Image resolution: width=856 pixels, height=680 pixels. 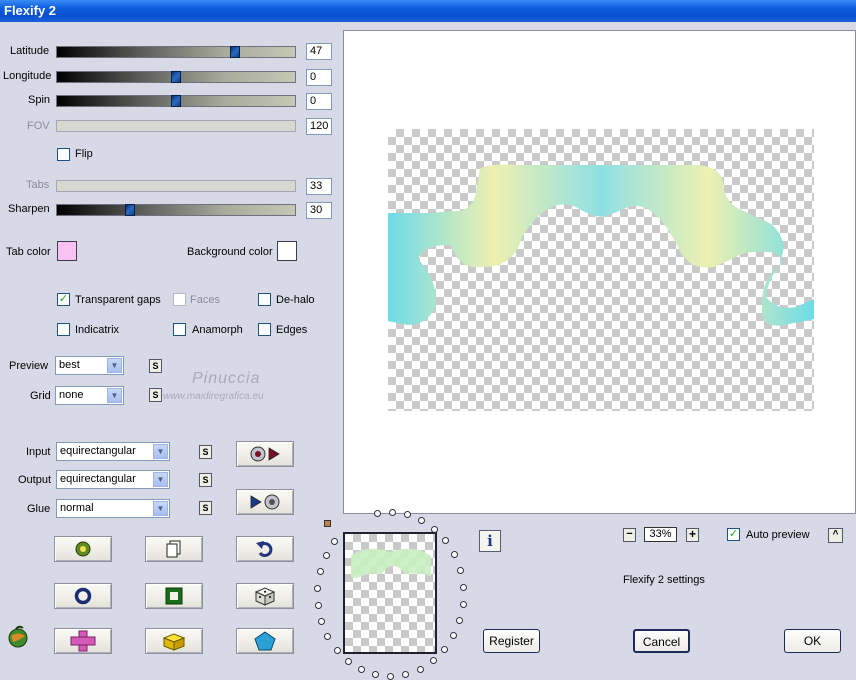 What do you see at coordinates (29, 209) in the screenshot?
I see `sharpen-label: Sharpen` at bounding box center [29, 209].